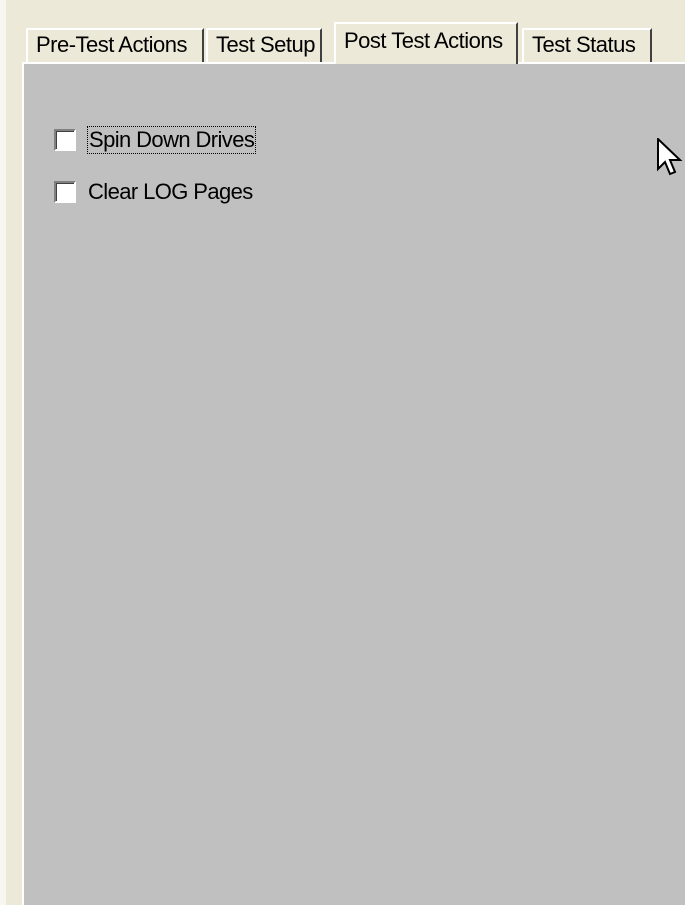  Describe the element at coordinates (170, 192) in the screenshot. I see `clear-log-pages-label: Clear LOG Pages` at that location.